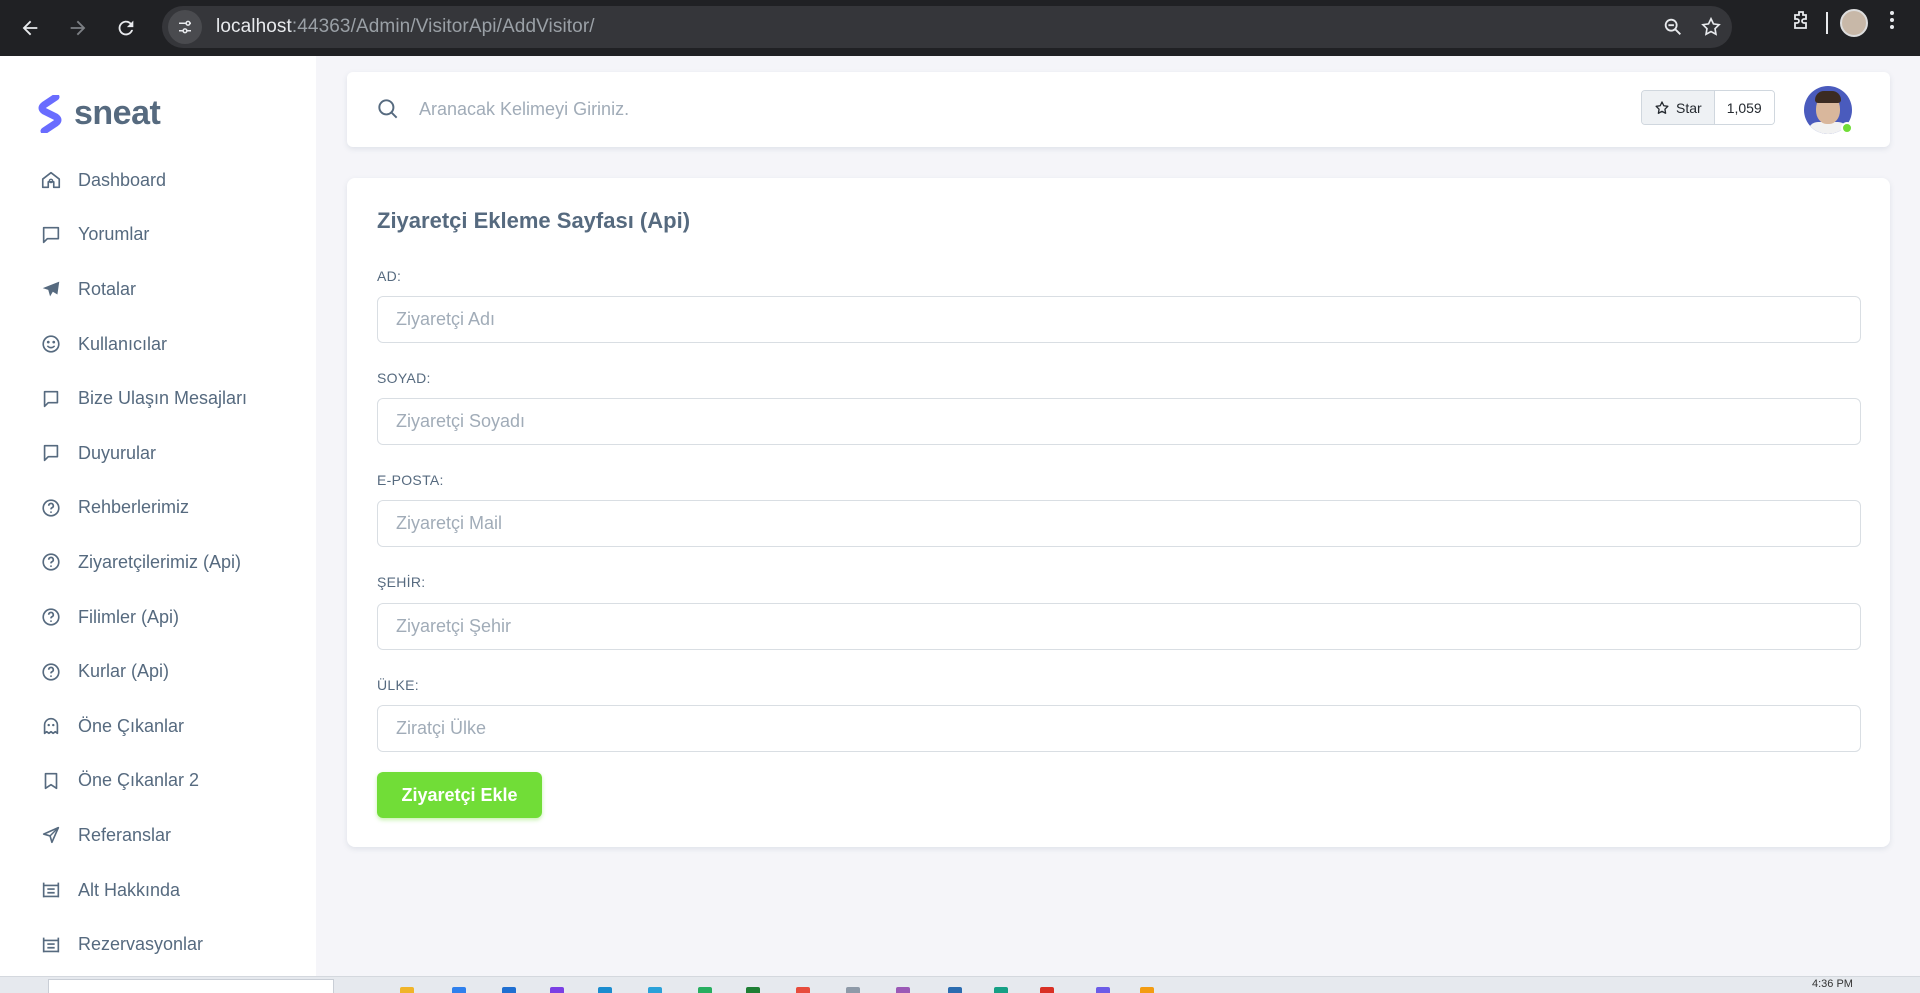 The width and height of the screenshot is (1920, 993). What do you see at coordinates (459, 795) in the screenshot?
I see `add-visitor-button: Ziyaretçi Ekle` at bounding box center [459, 795].